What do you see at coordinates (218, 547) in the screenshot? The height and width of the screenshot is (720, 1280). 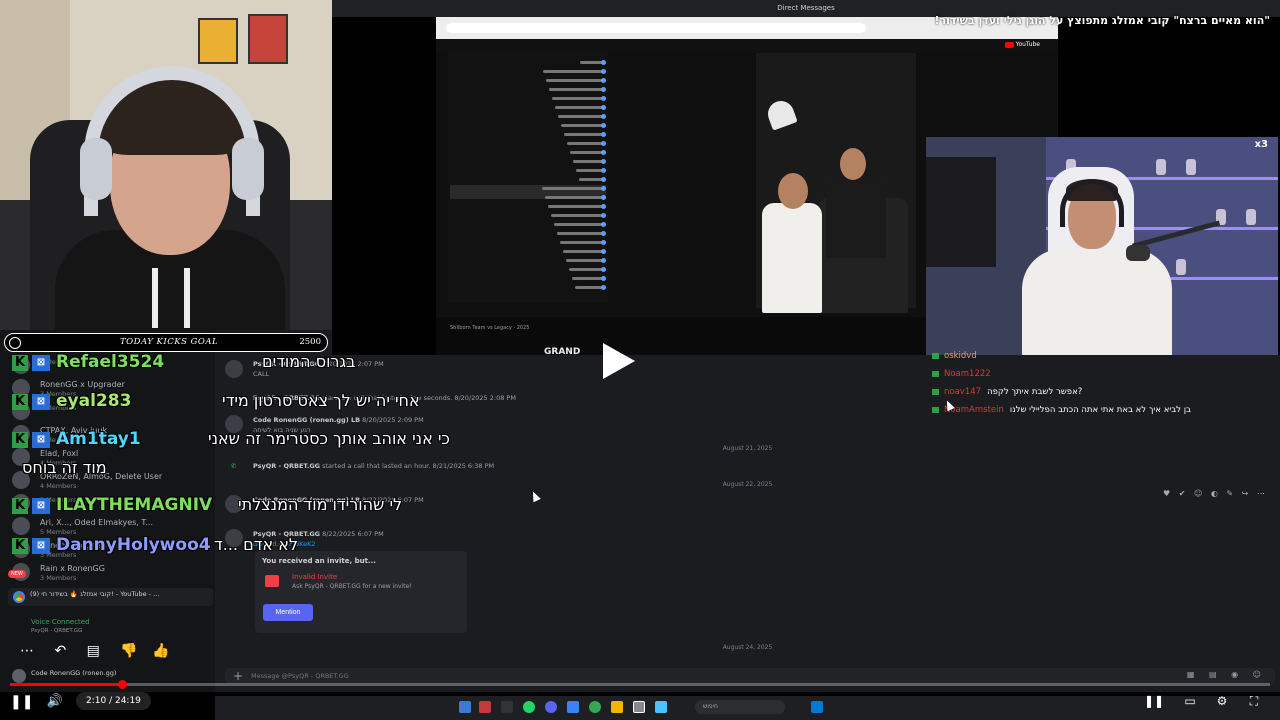 I see `overlay-chat-message: K ⊠ DannyHolywoo4 לא אדם ...ד` at bounding box center [218, 547].